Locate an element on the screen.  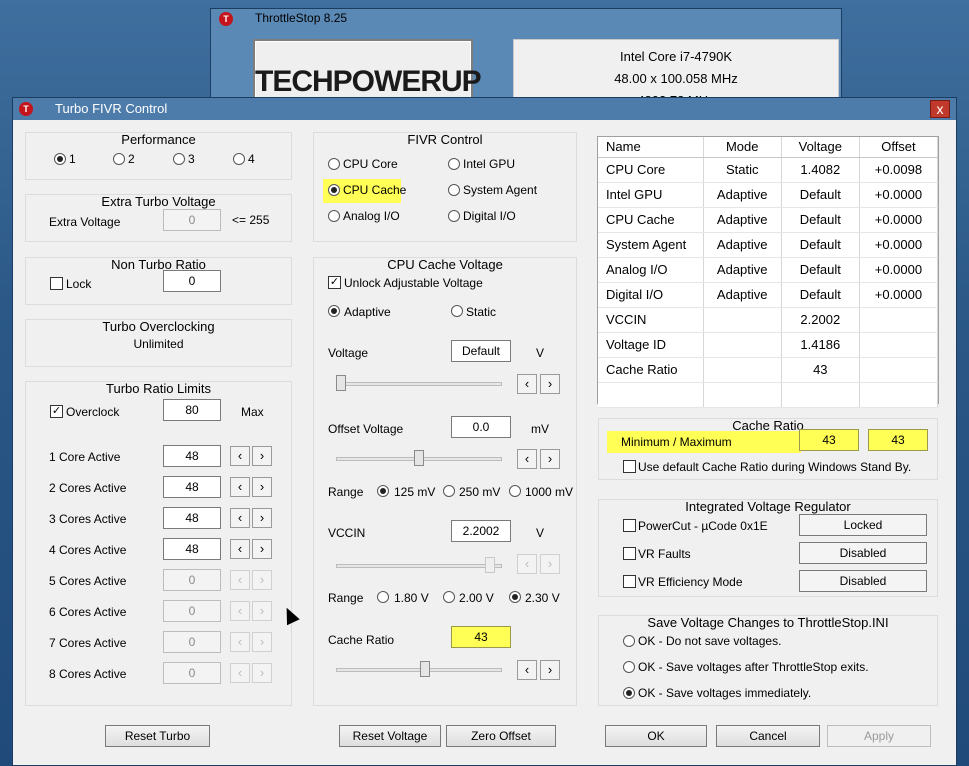
adaptive-radio is located at coordinates (334, 311).